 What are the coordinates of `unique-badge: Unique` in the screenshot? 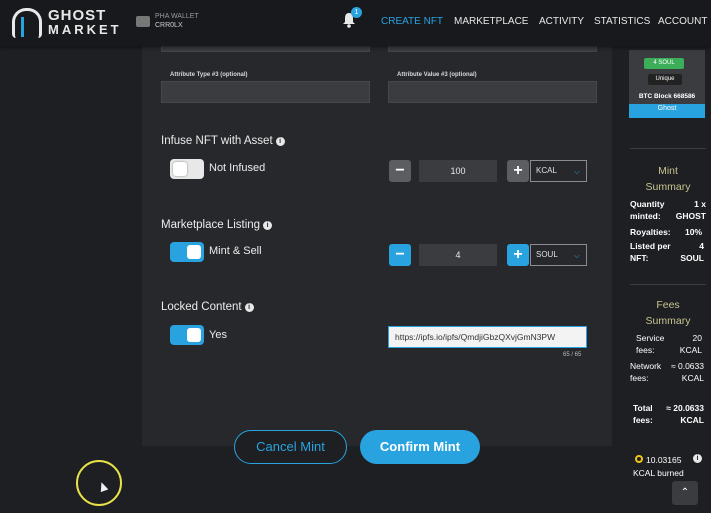 It's located at (665, 79).